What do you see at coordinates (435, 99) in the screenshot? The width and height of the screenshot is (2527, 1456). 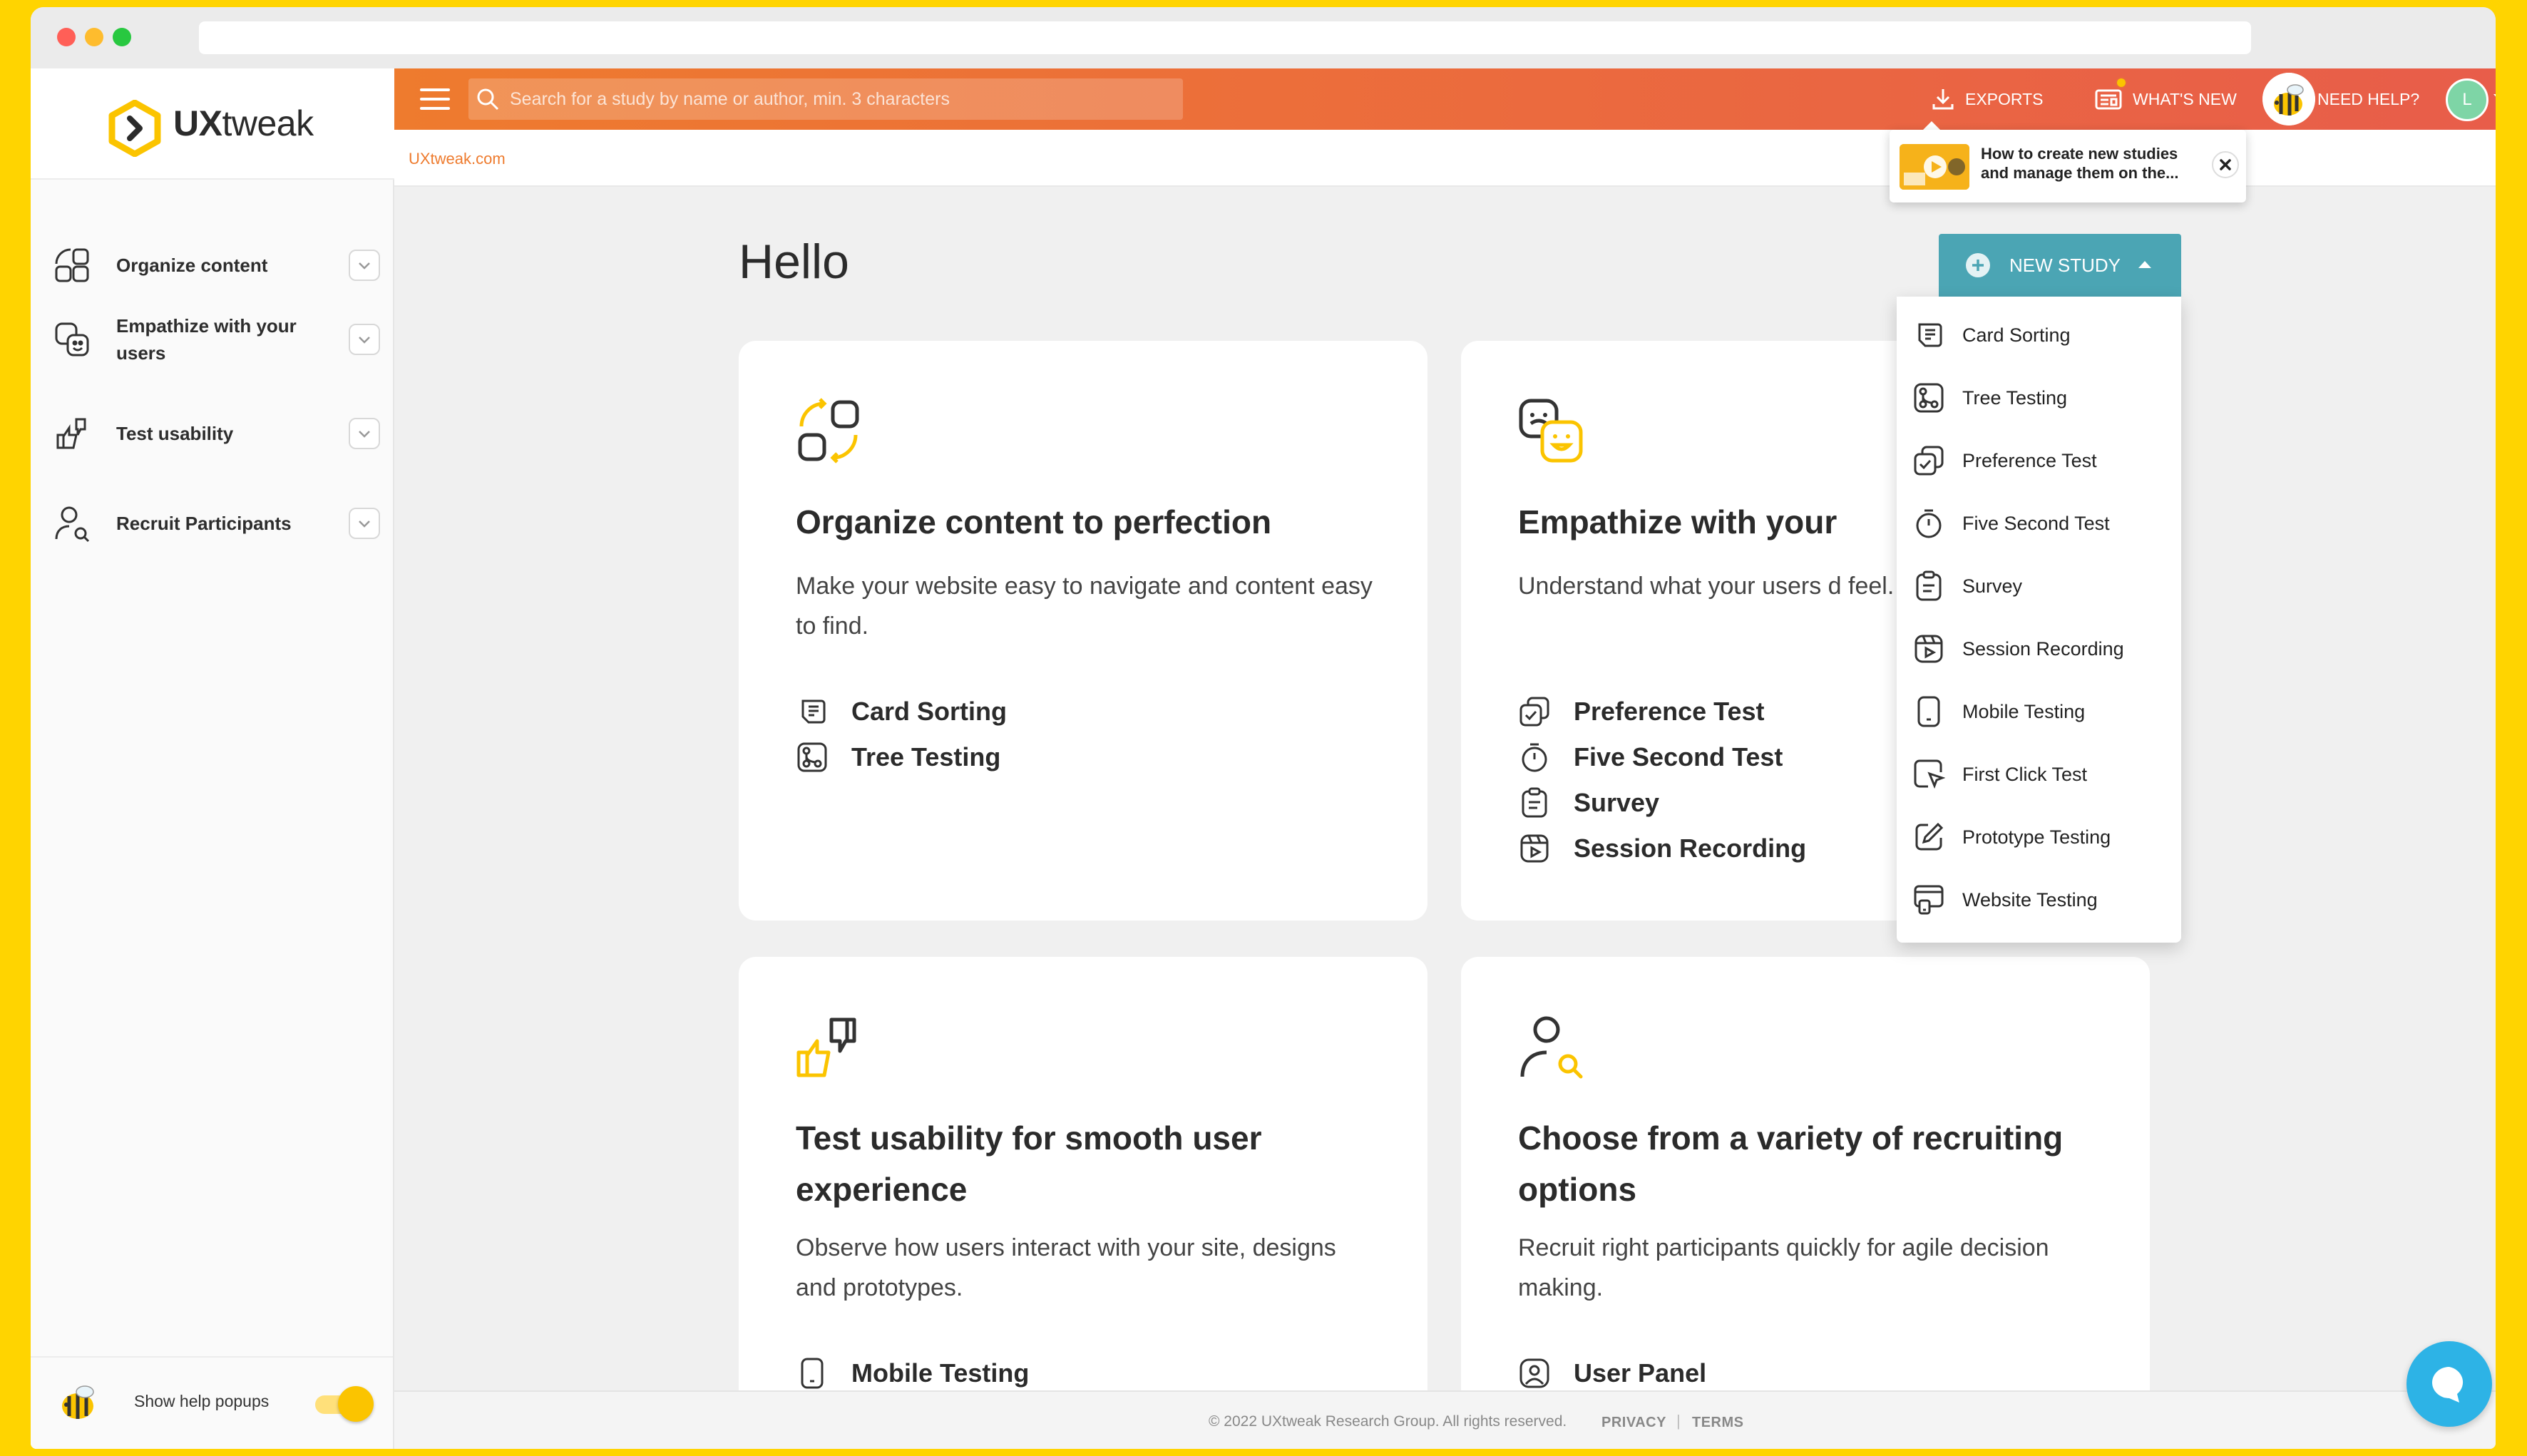 I see `hamburger-menu-icon` at bounding box center [435, 99].